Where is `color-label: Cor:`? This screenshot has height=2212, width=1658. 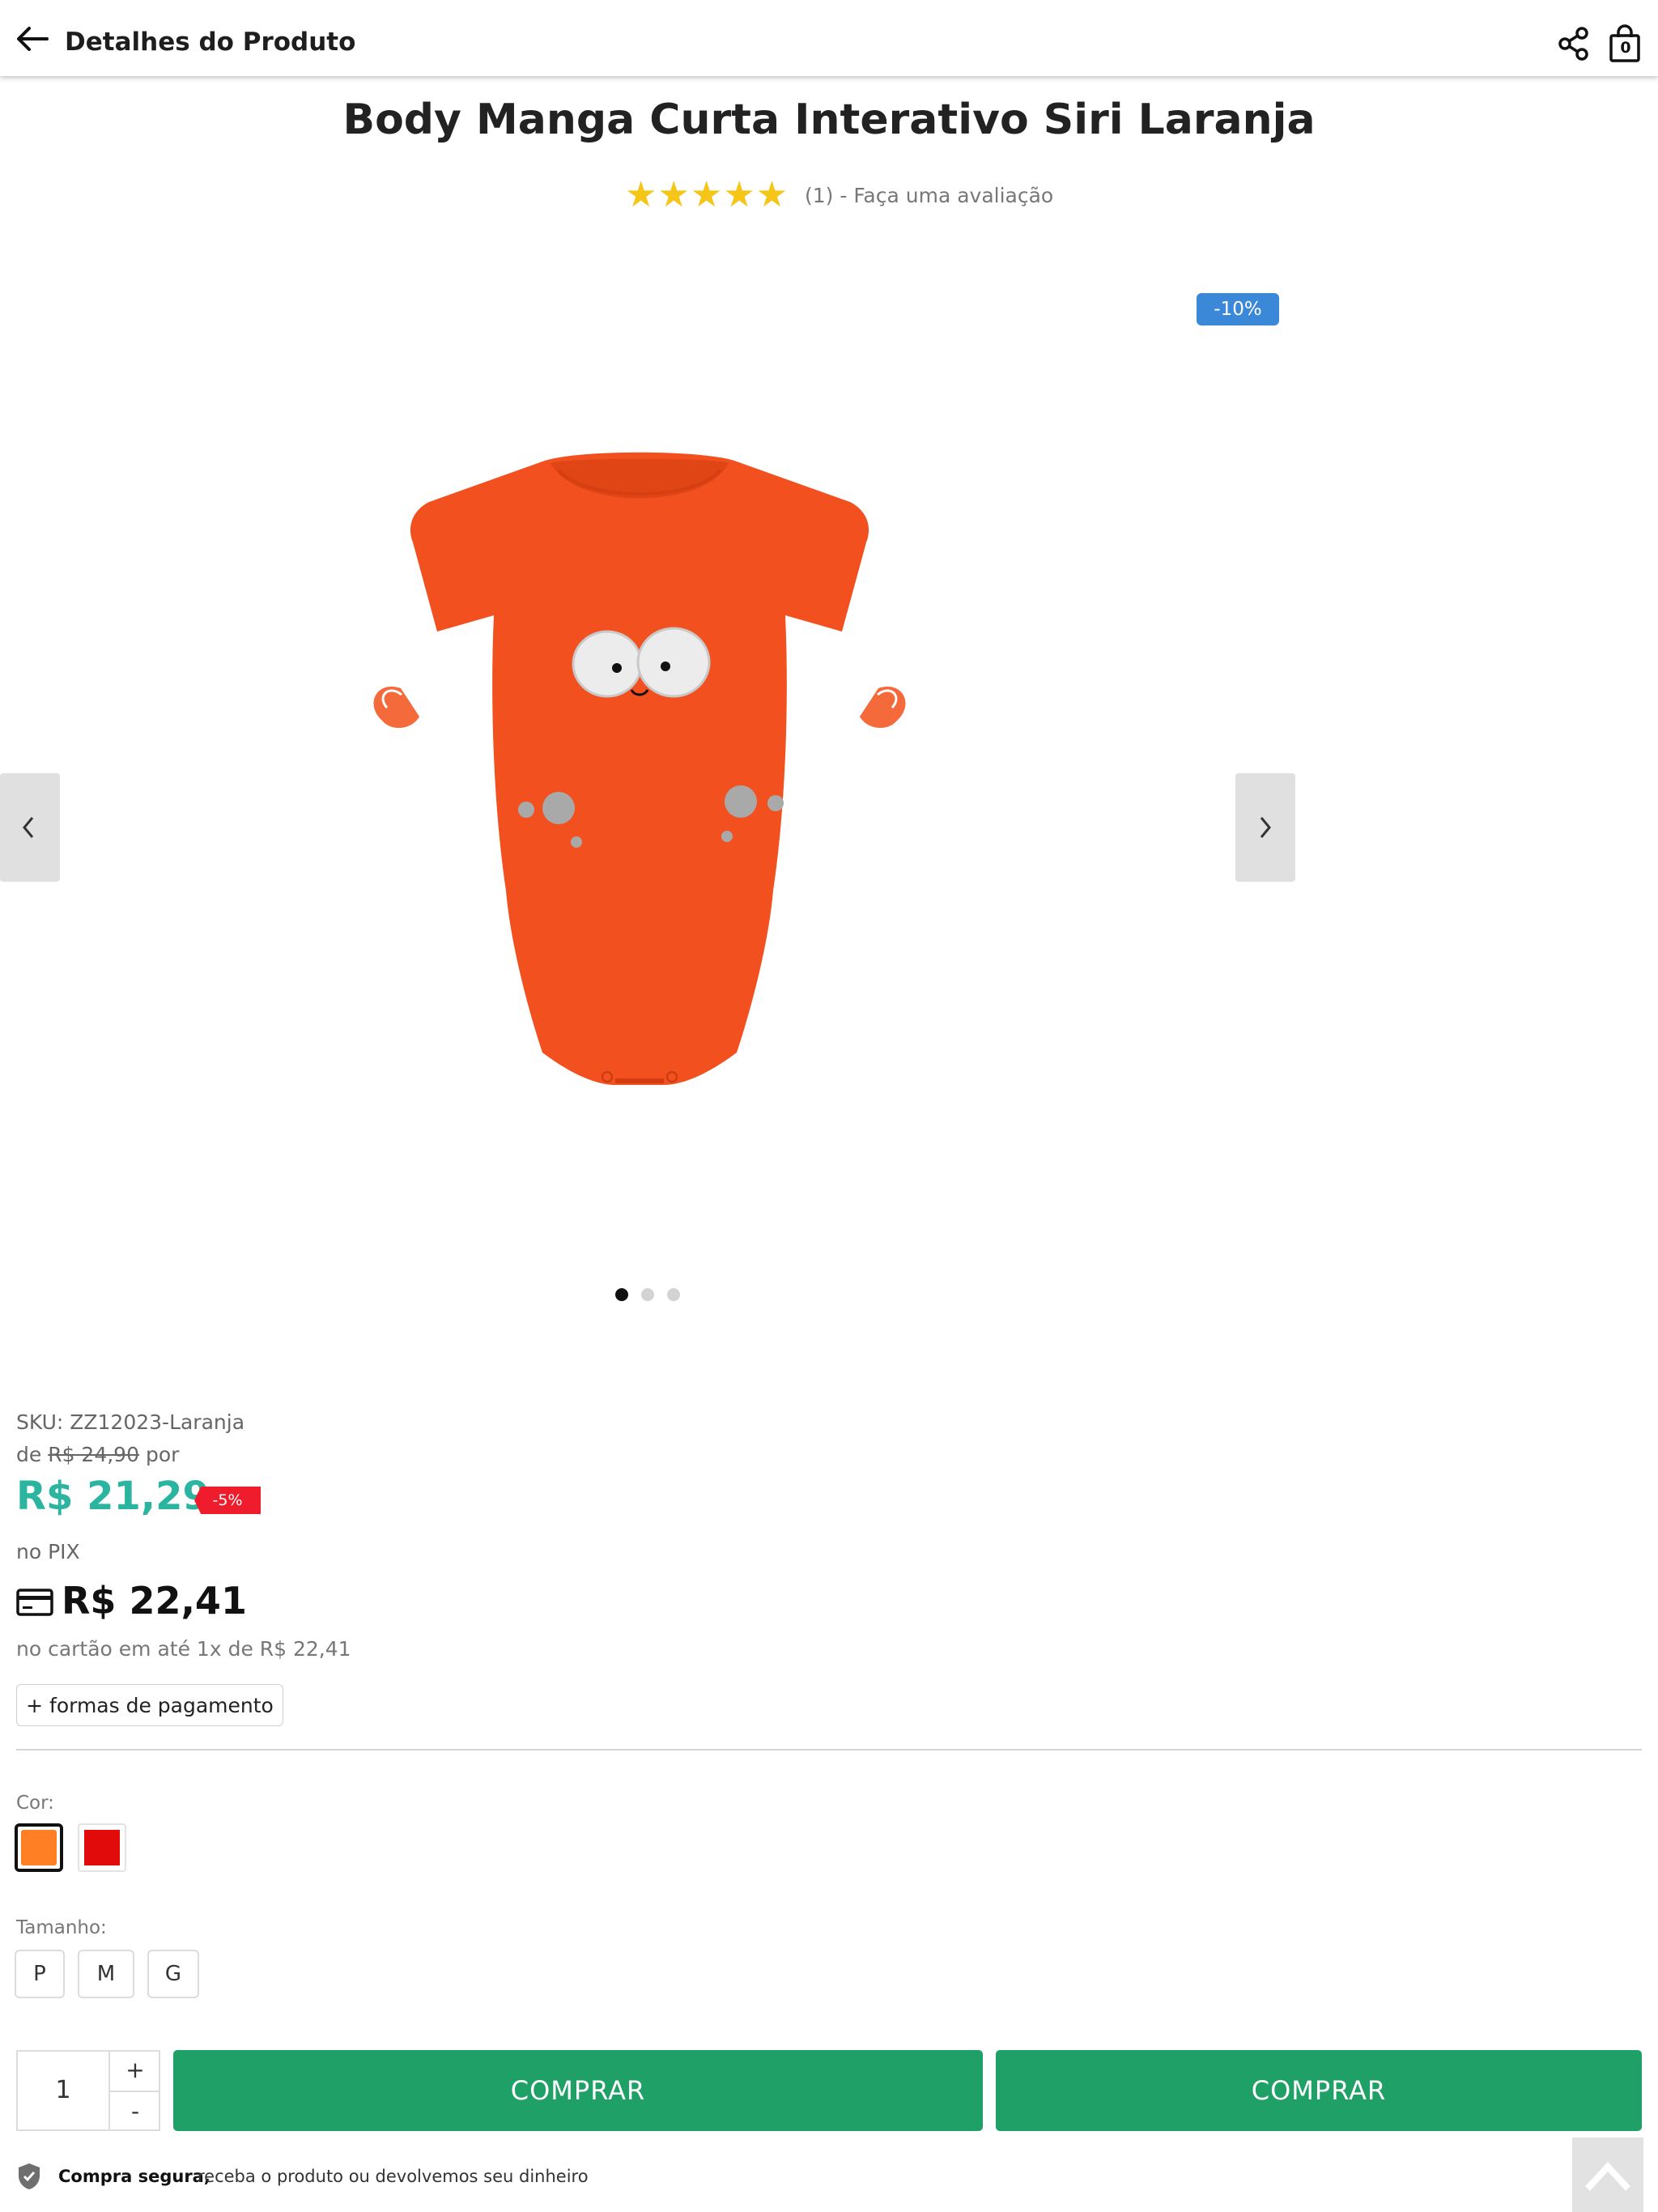 color-label: Cor: is located at coordinates (35, 1804).